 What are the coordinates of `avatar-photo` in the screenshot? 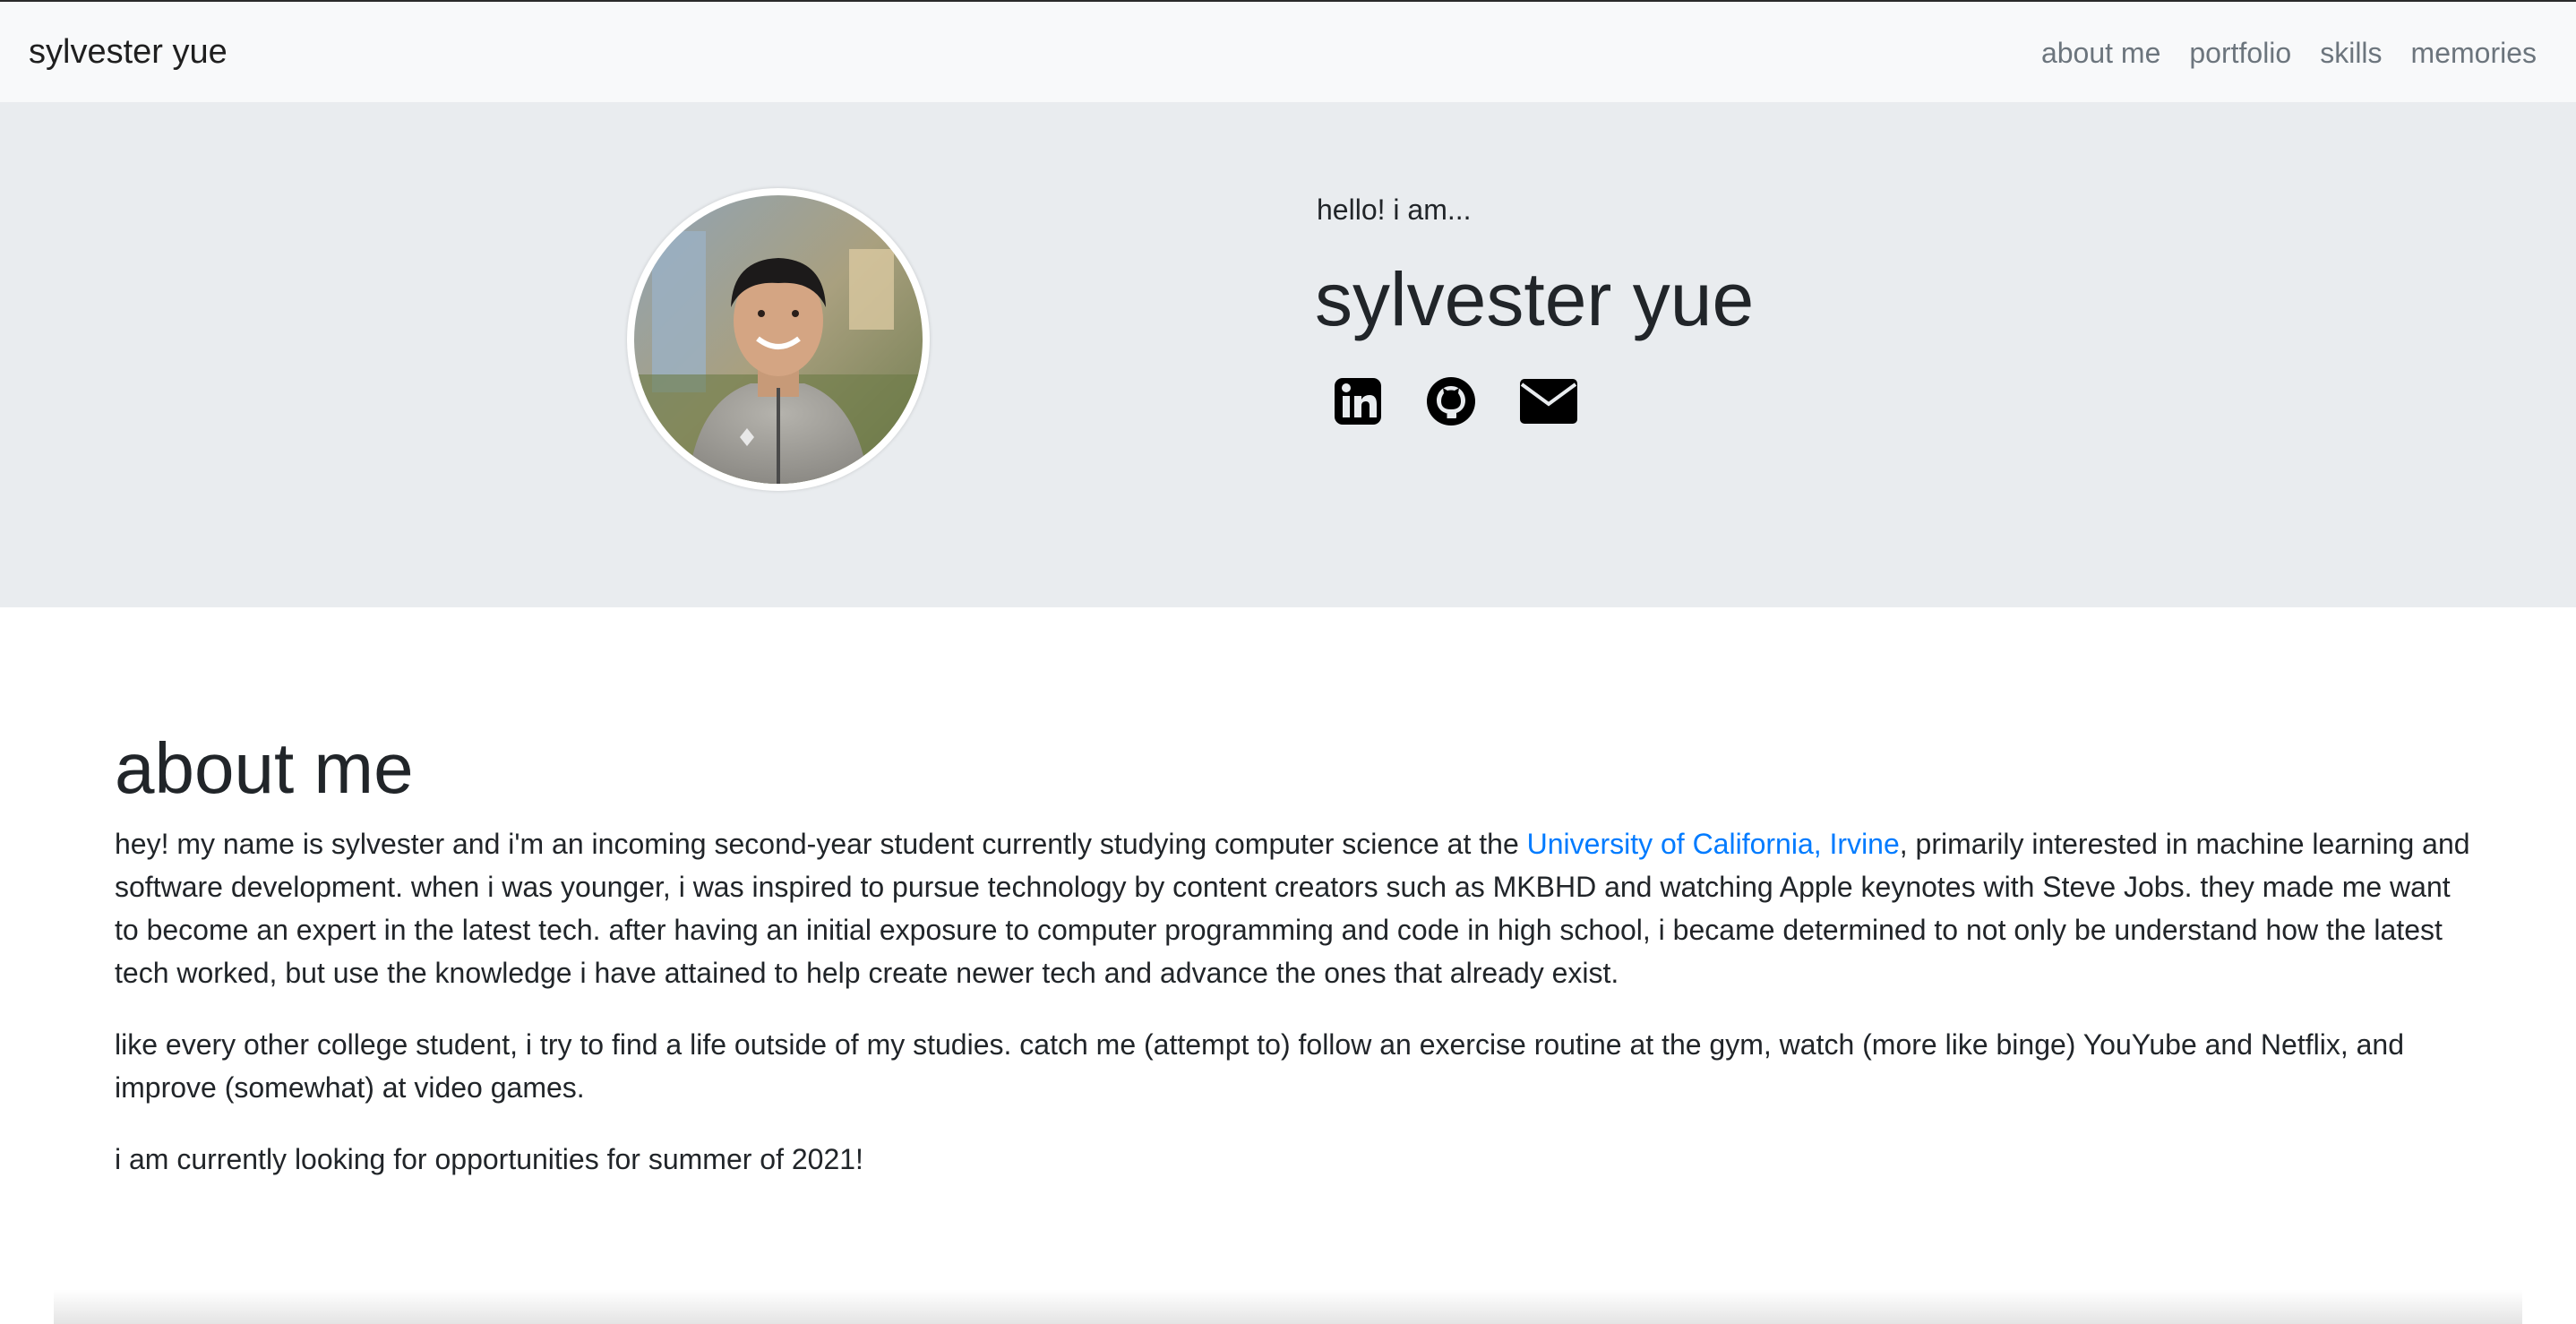 It's located at (778, 339).